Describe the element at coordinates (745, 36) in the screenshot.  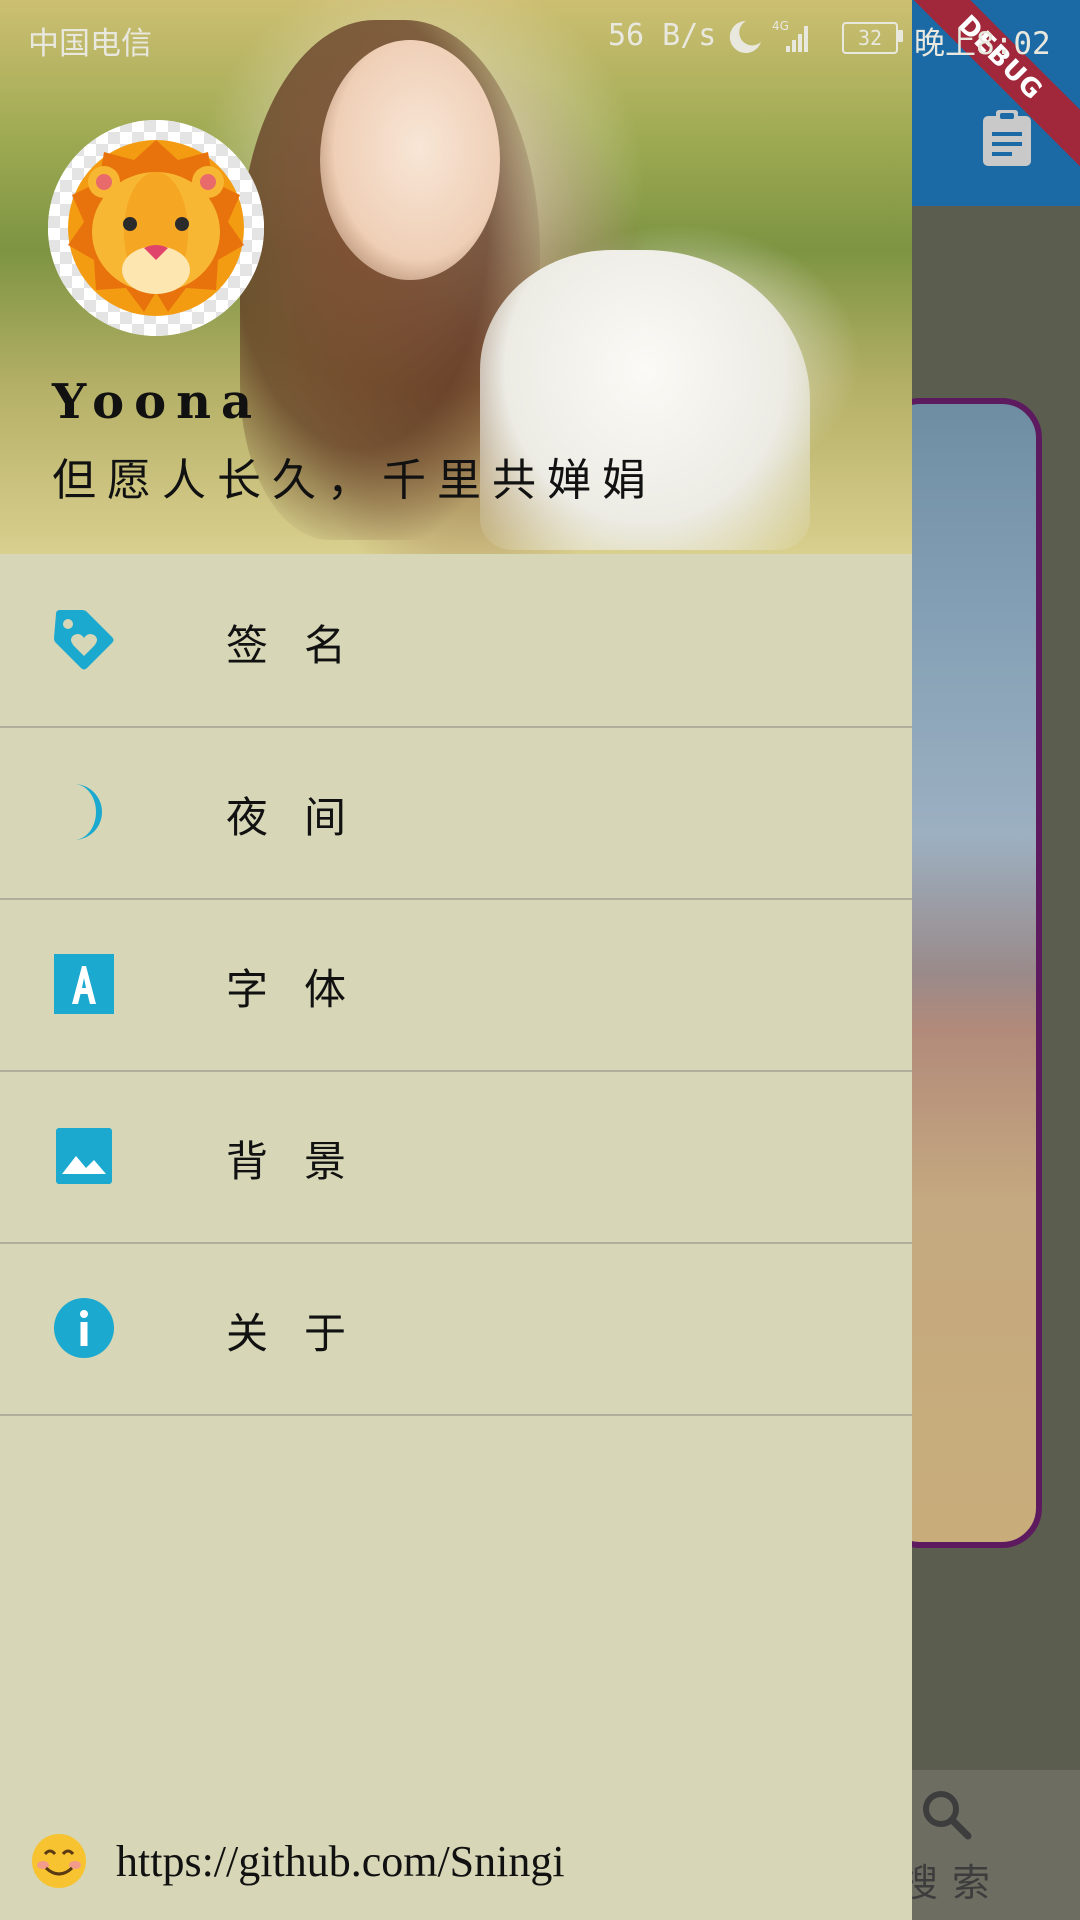
I see `do-not-disturb-moon-icon` at that location.